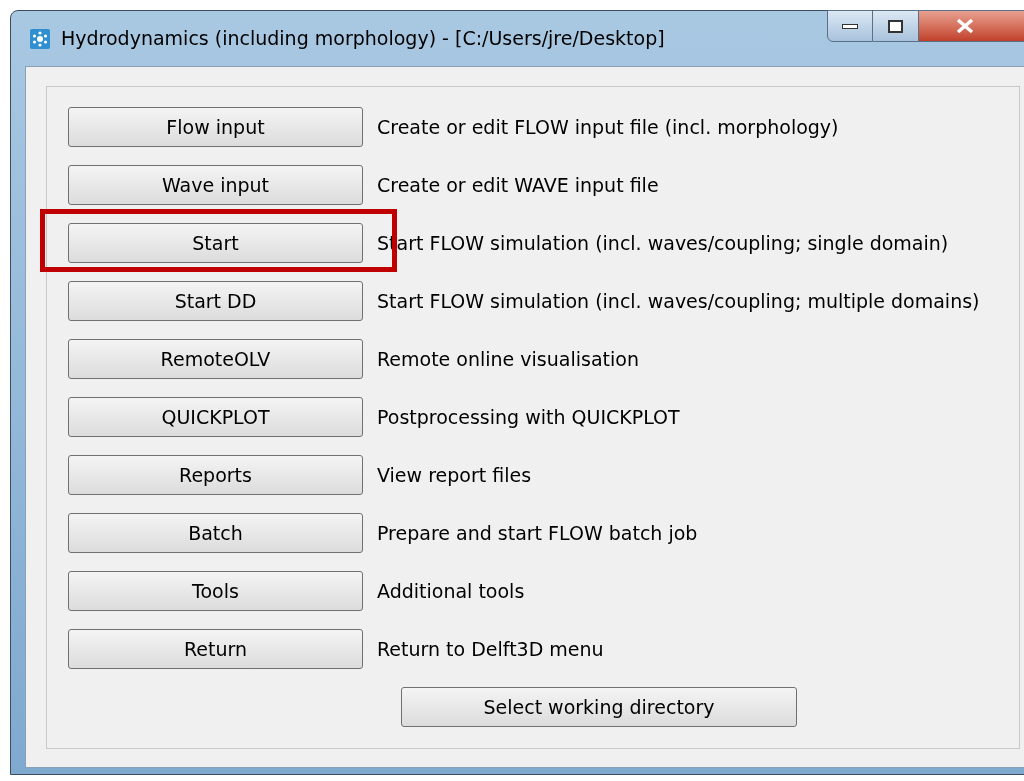 The width and height of the screenshot is (1024, 781). I want to click on menu-button: Flow input, so click(215, 127).